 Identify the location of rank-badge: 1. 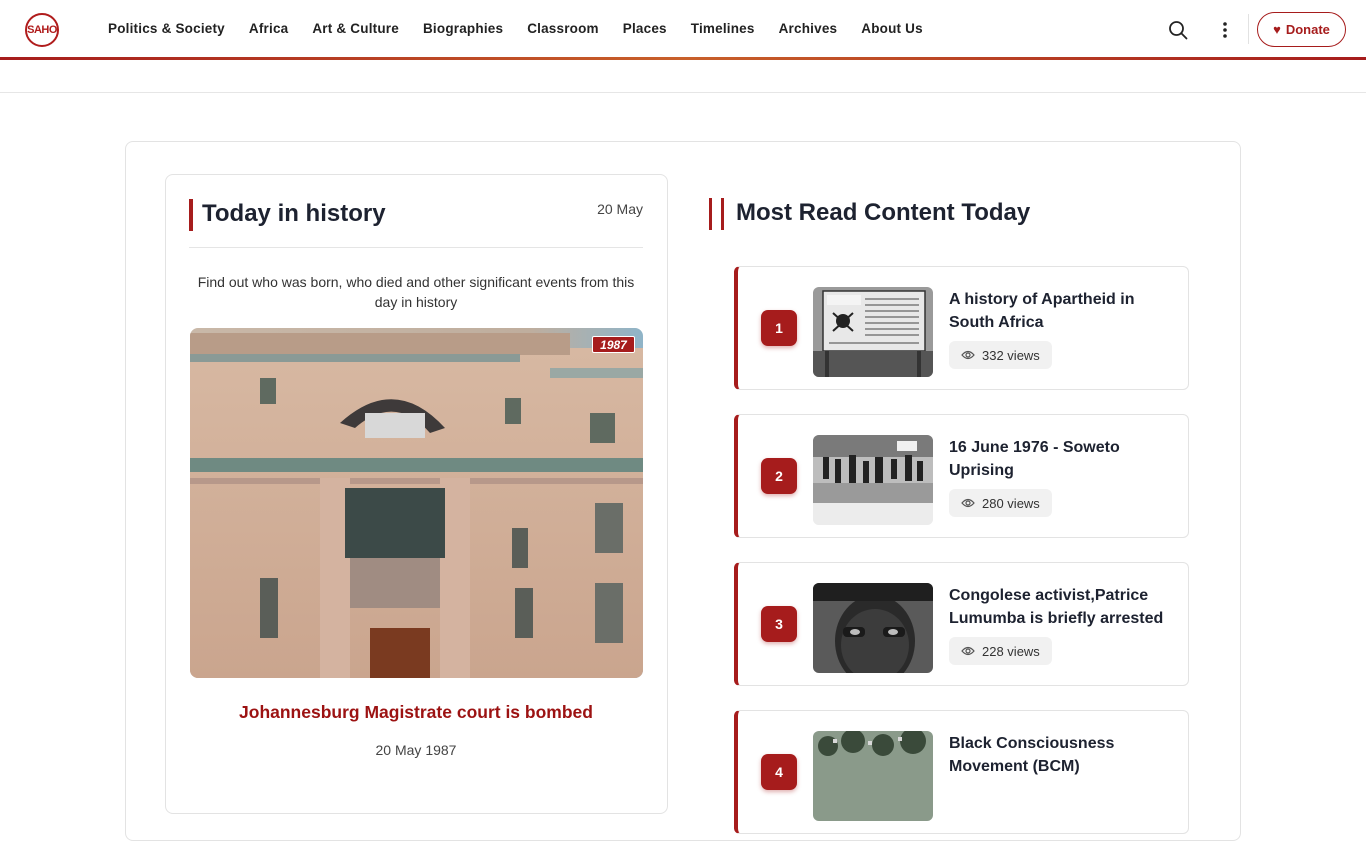
(779, 328).